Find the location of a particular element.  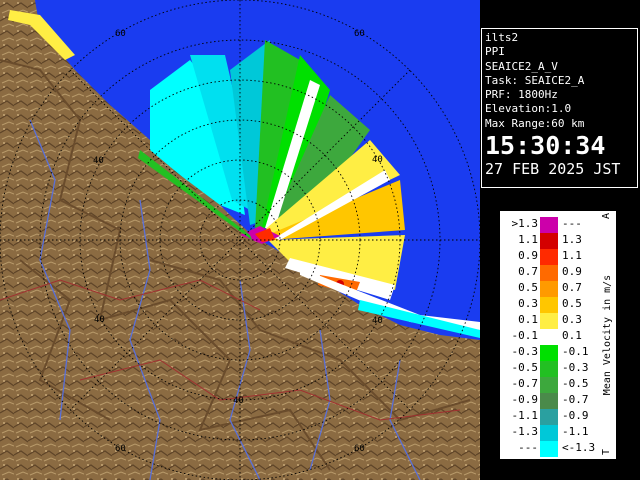

legend-upper-bound: 1.1 is located at coordinates (572, 255).